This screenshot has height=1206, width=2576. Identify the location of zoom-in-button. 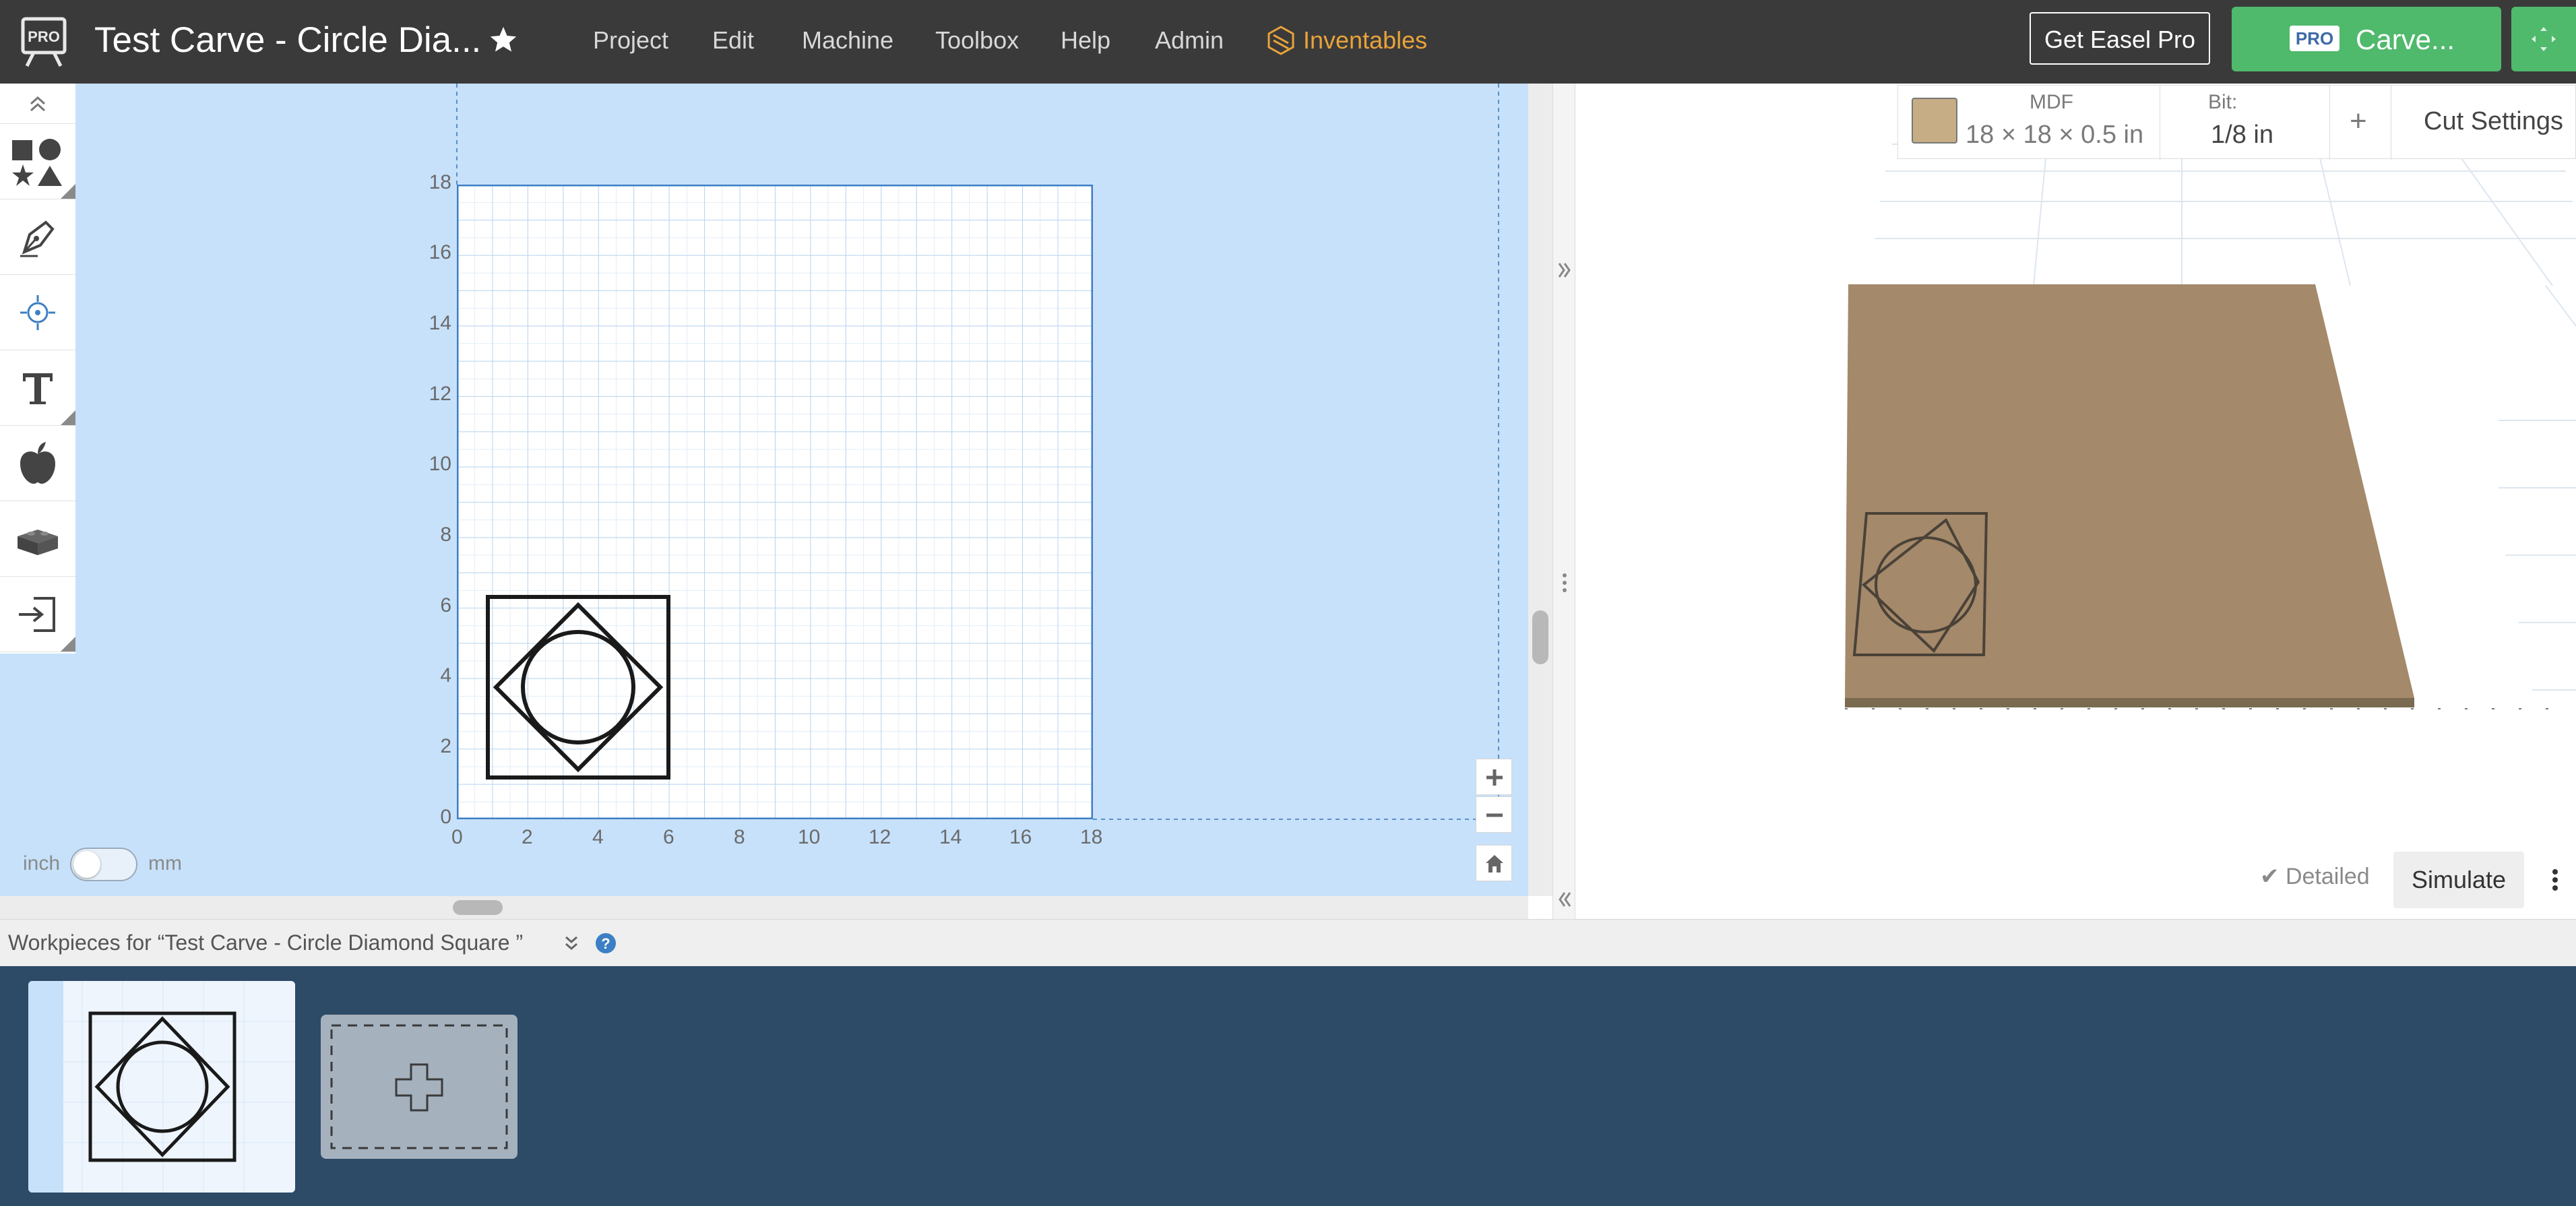
(1494, 777).